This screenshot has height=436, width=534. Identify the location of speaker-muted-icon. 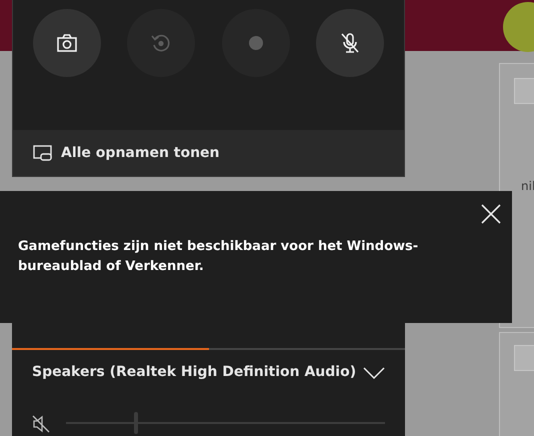
(41, 423).